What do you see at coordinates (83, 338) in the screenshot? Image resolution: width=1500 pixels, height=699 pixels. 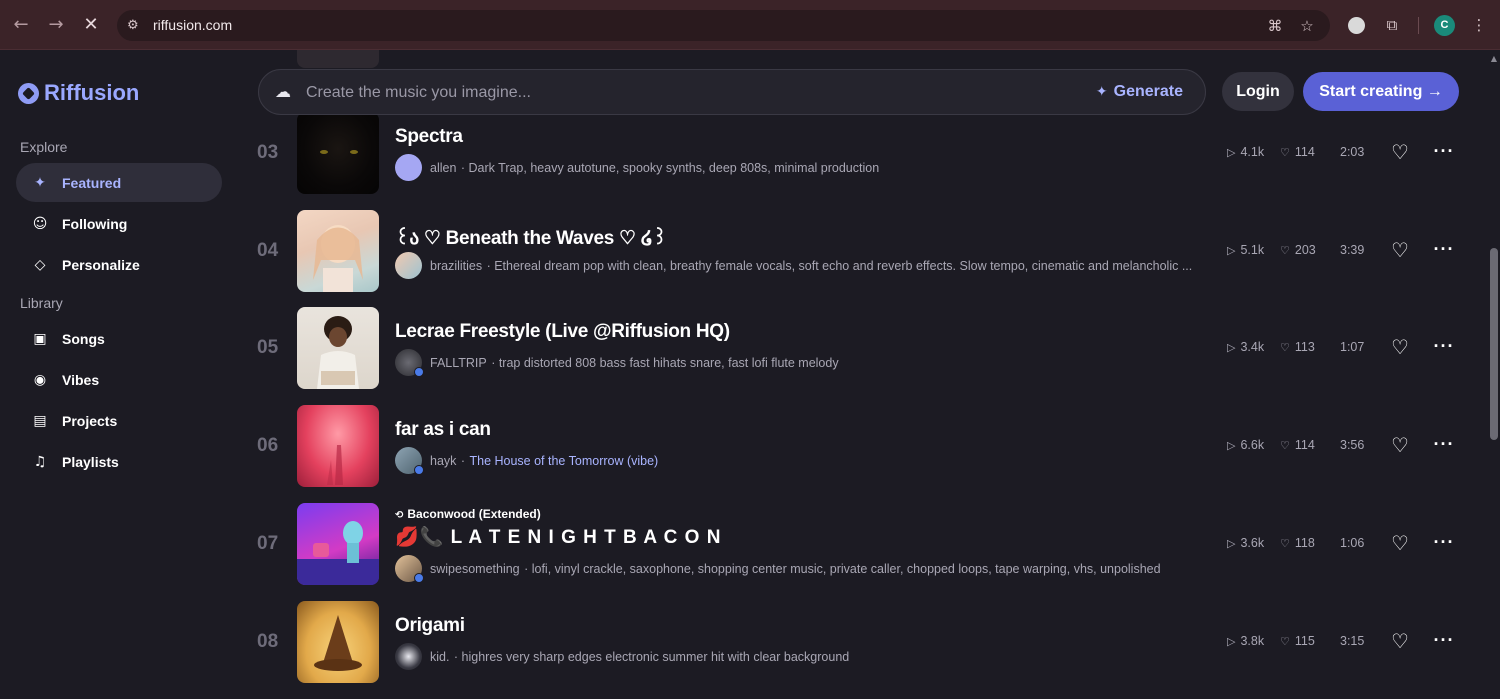 I see `sidebar-item-label: Songs` at bounding box center [83, 338].